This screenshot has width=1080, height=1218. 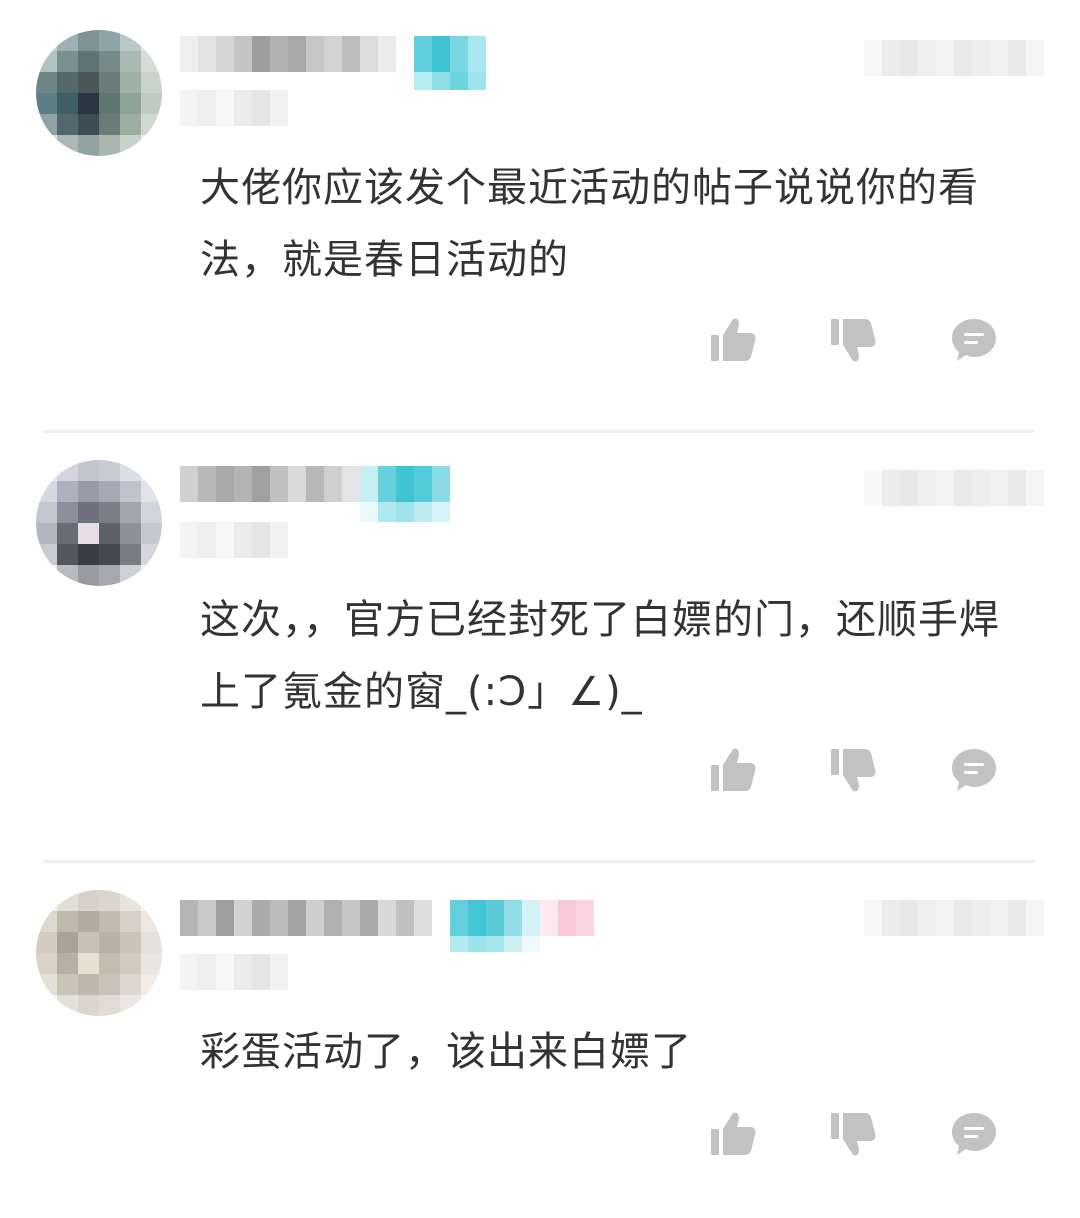 I want to click on comment-text: 彩蛋活动了，该出来白嫖了, so click(x=446, y=1052).